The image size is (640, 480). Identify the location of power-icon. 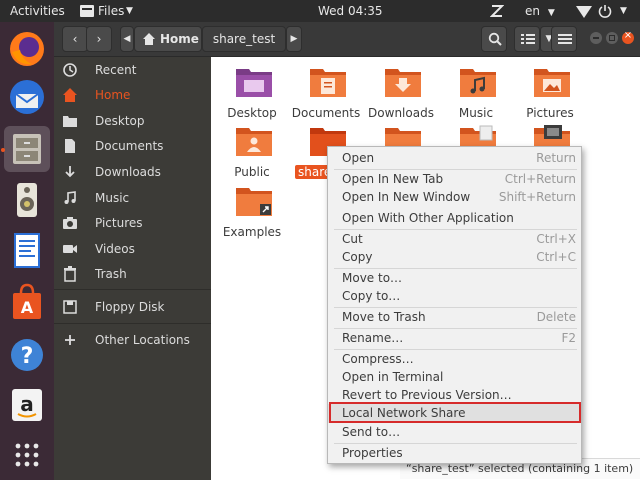
(605, 11).